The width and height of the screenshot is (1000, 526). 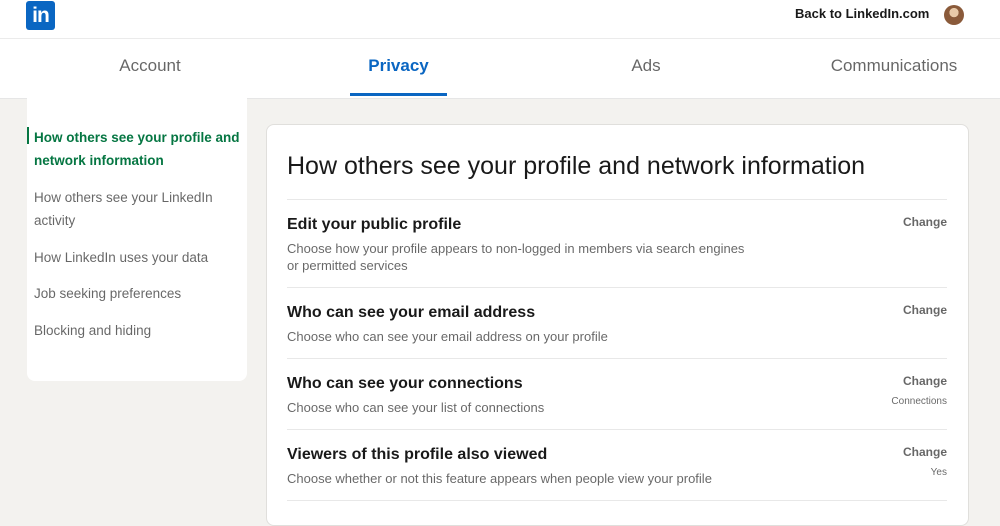 What do you see at coordinates (646, 67) in the screenshot?
I see `tab-ads: Ads` at bounding box center [646, 67].